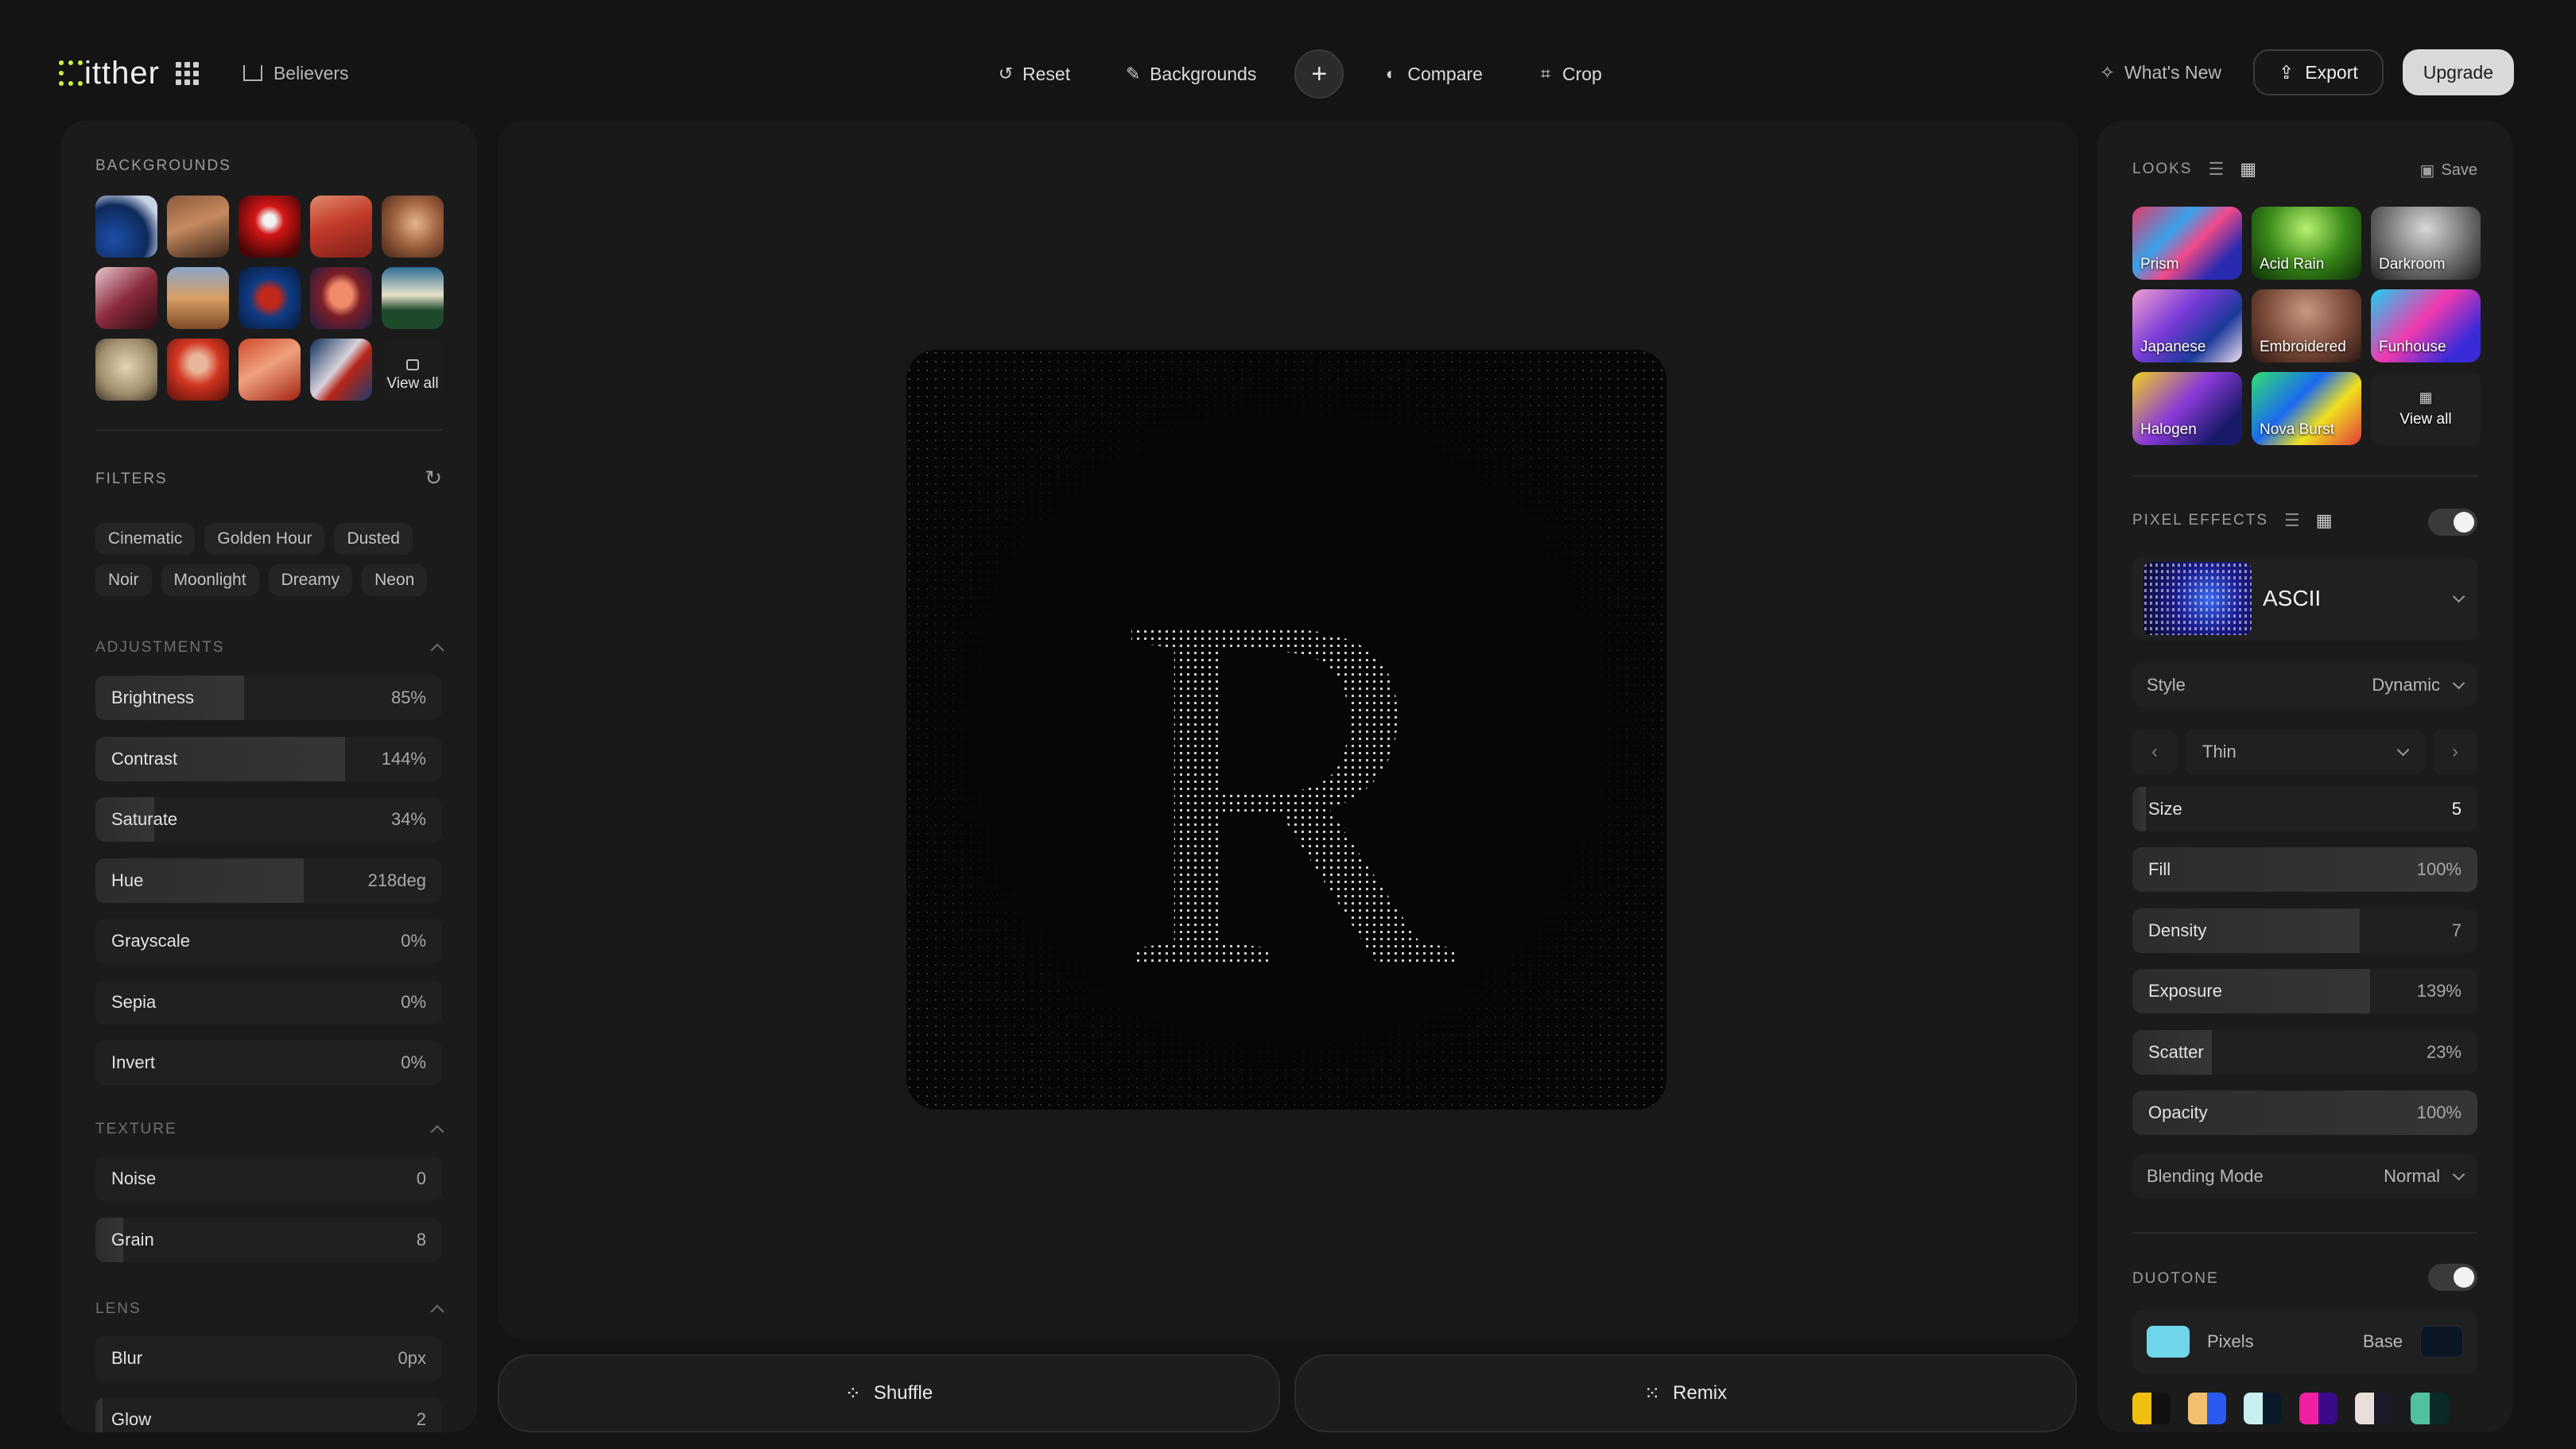 The width and height of the screenshot is (2576, 1449). I want to click on effect-selector: ASCII, so click(2305, 598).